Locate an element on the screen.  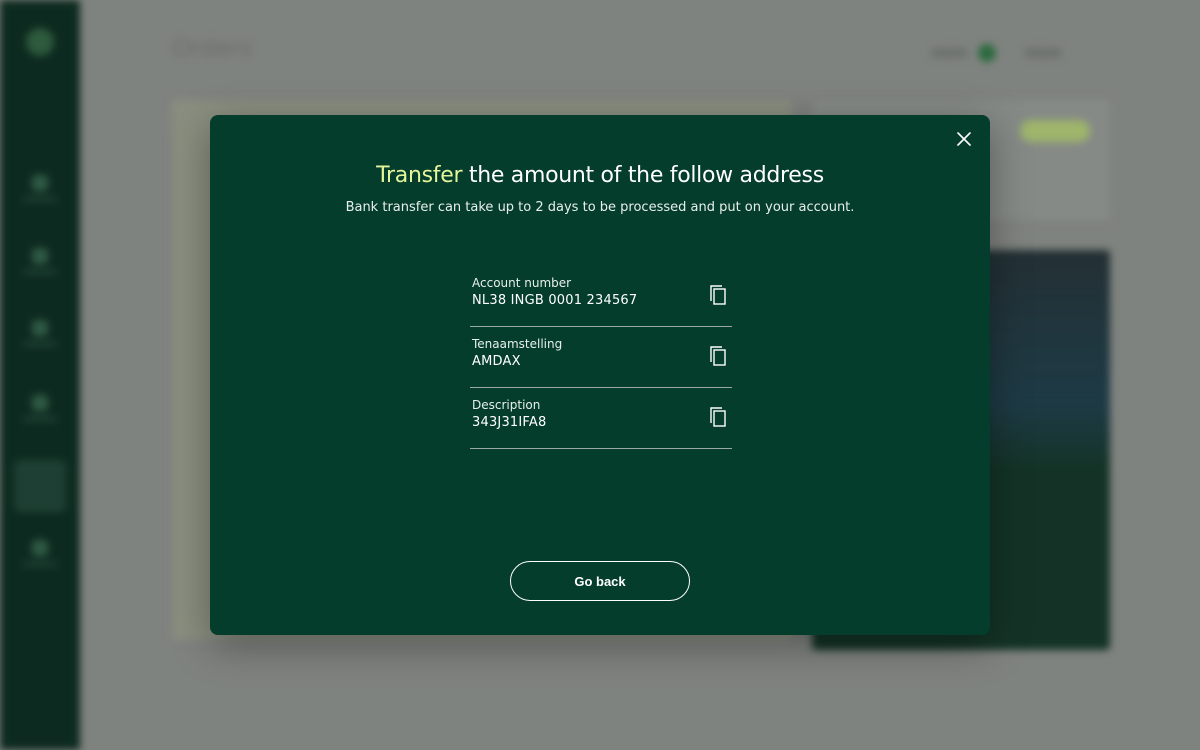
field-value: NL38 INGB 0001 234567 is located at coordinates (555, 300).